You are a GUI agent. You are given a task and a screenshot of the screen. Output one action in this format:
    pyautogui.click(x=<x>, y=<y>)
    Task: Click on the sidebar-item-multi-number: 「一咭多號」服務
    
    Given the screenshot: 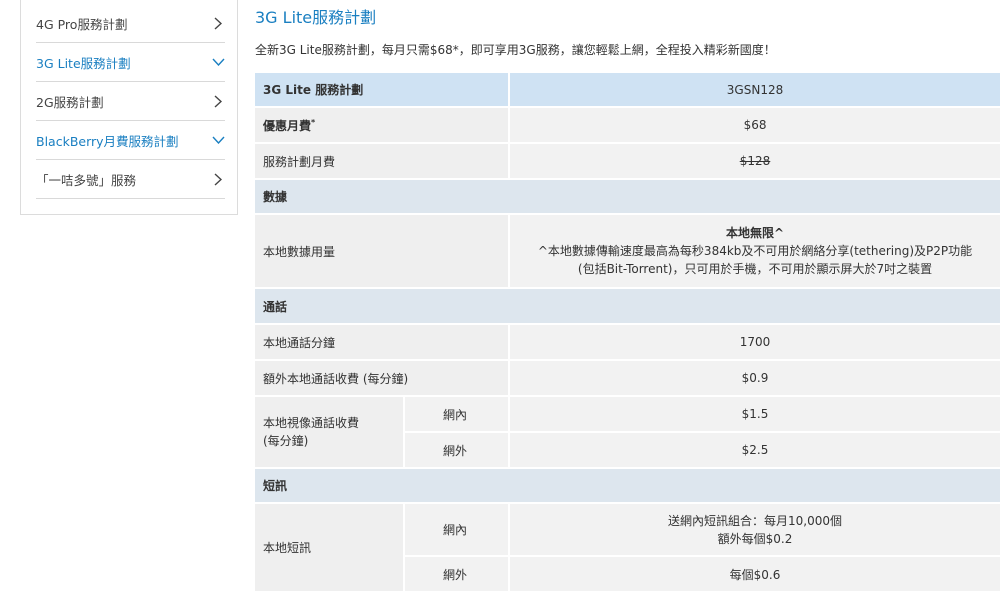 What is the action you would take?
    pyautogui.click(x=130, y=179)
    